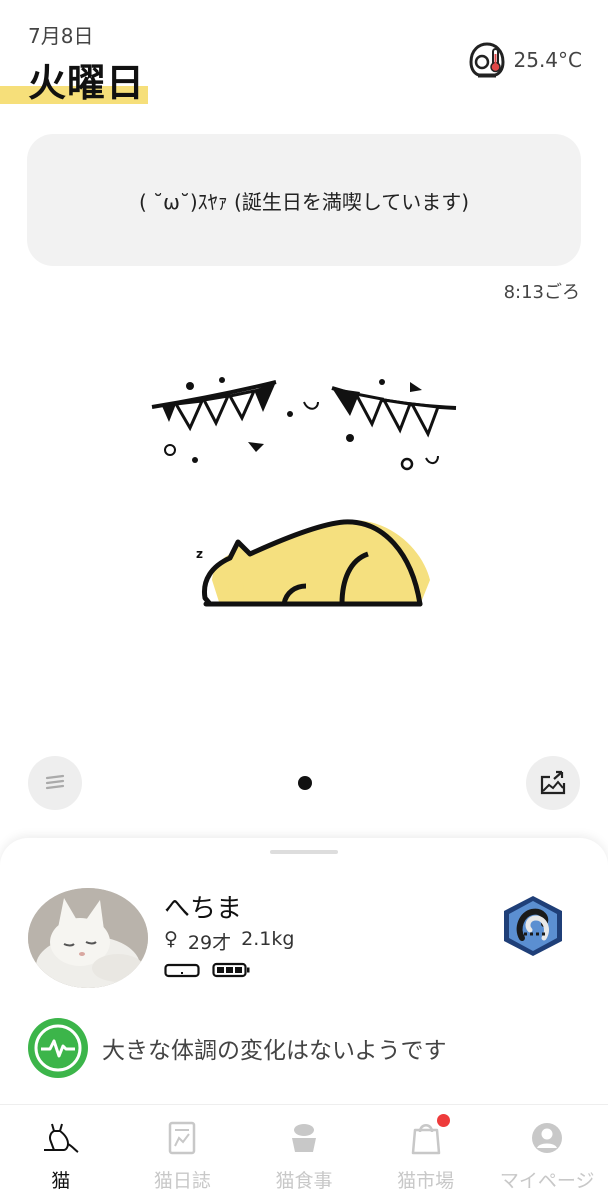  I want to click on day-of-week: 火曜日, so click(80, 80).